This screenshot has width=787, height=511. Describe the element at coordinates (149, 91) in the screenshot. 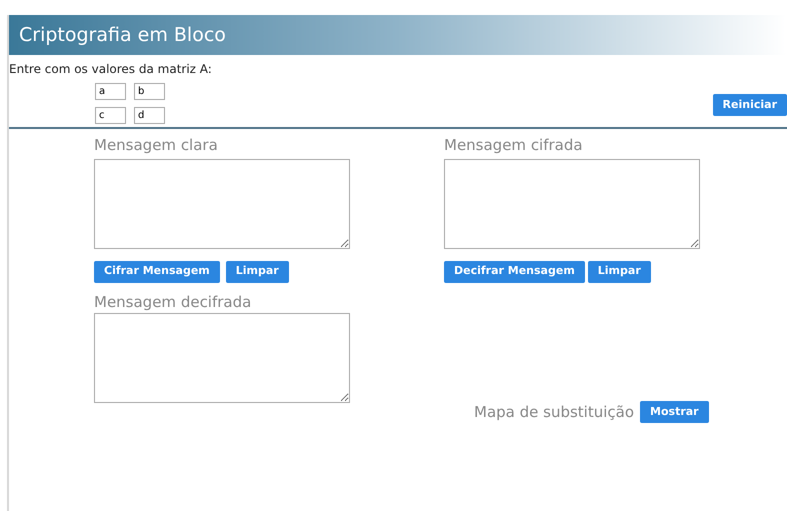

I see `matrix-input: b` at that location.